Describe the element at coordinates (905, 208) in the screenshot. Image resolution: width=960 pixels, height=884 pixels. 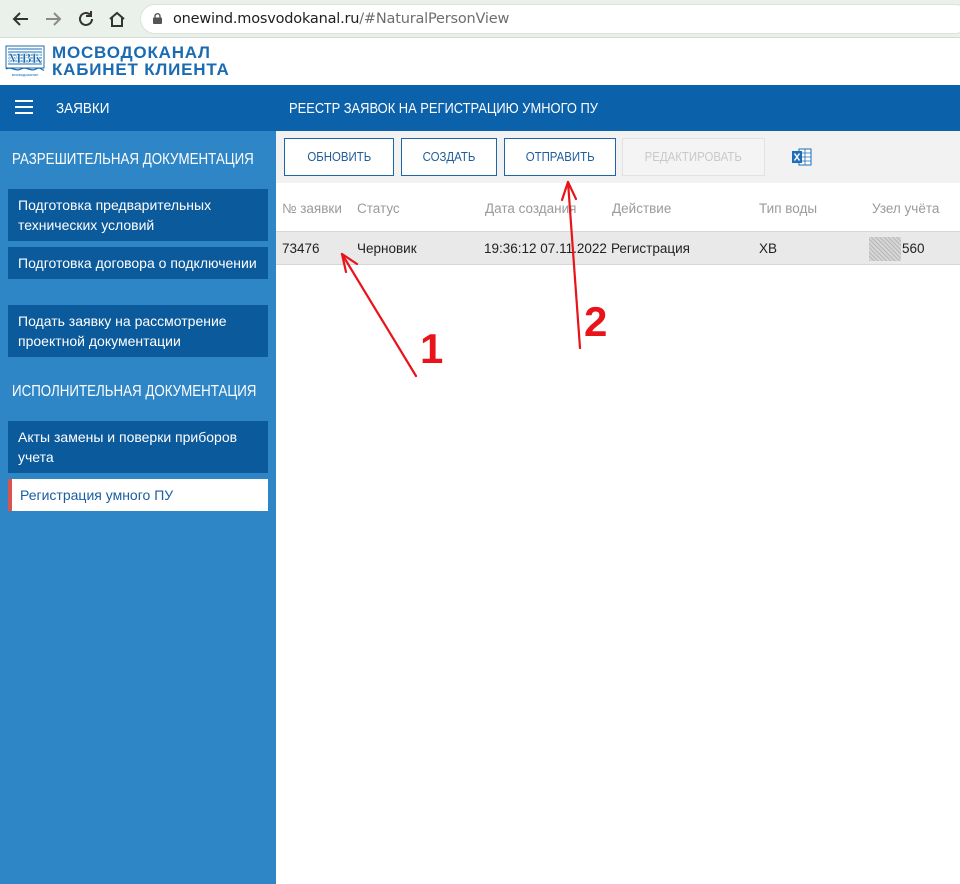
I see `column-header-meter-node: Узел учёта` at that location.